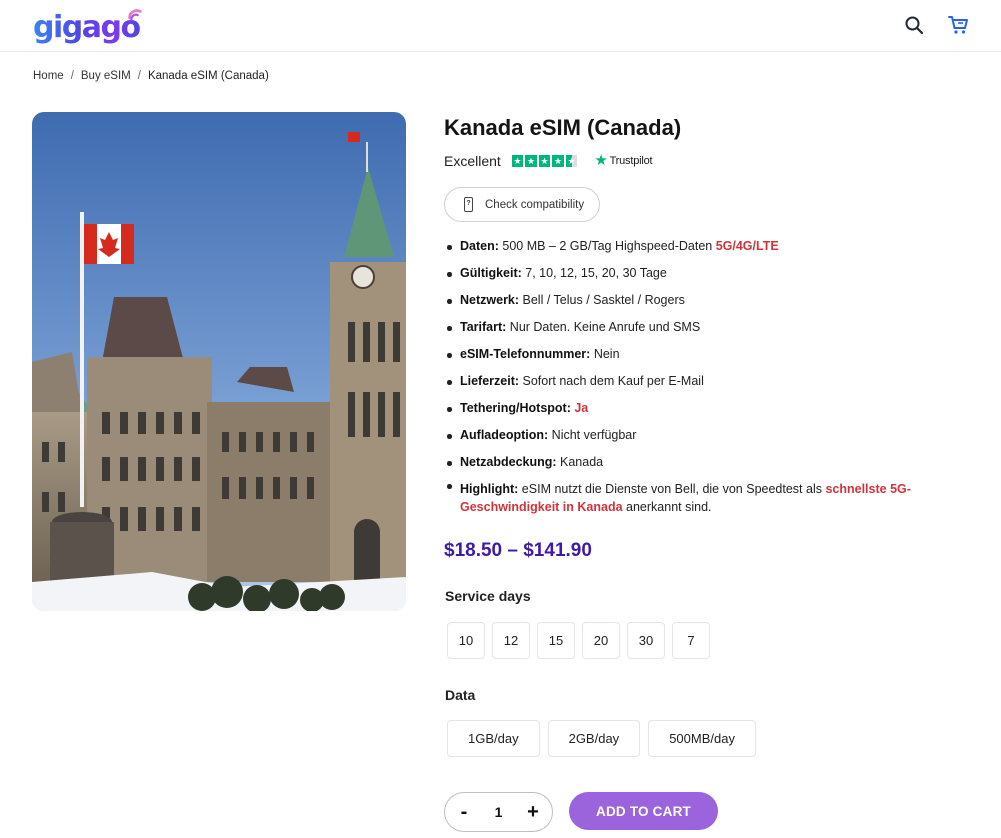 The image size is (1001, 838). Describe the element at coordinates (208, 76) in the screenshot. I see `breadcrumb-current: Kanada eSIM (Canada)` at that location.